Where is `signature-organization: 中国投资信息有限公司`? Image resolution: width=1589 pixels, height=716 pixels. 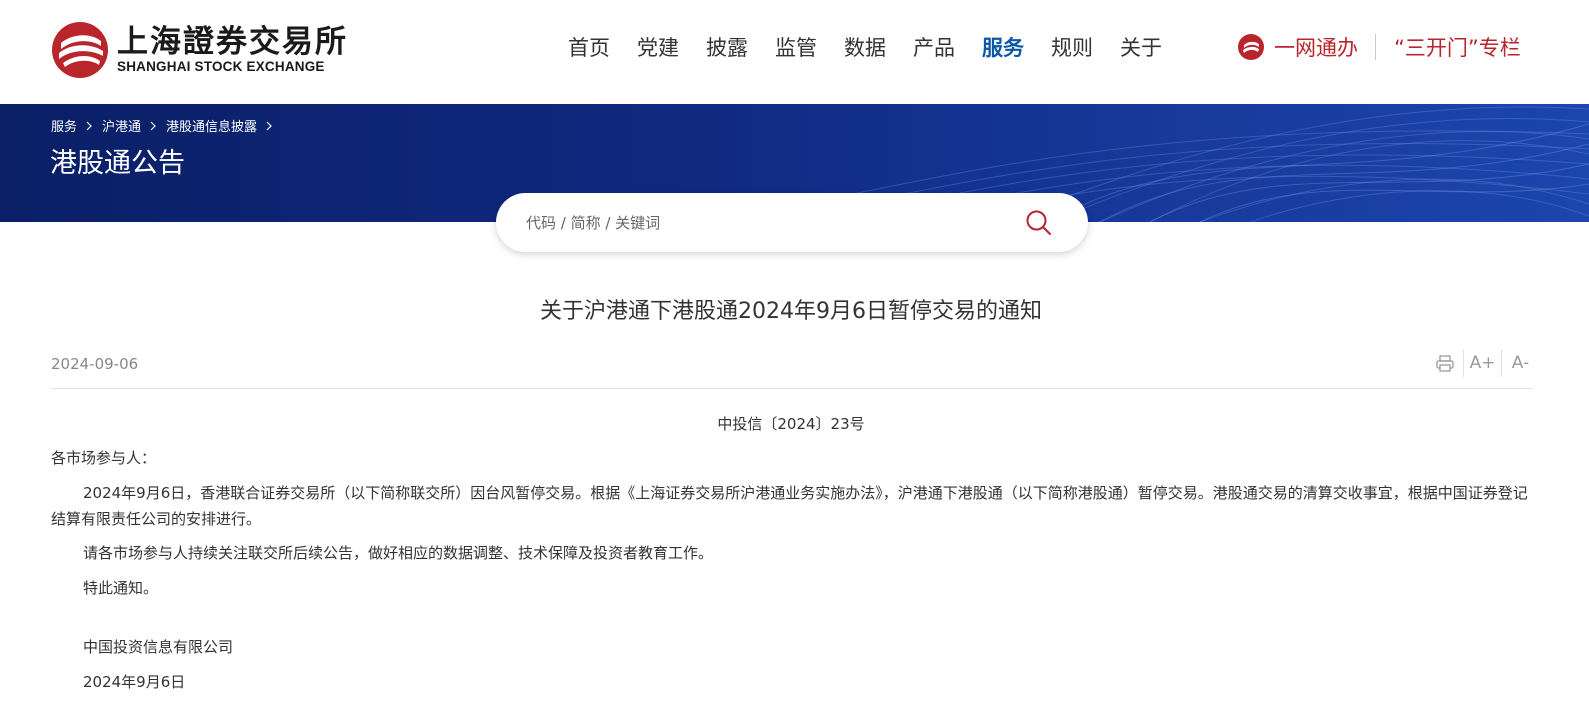
signature-organization: 中国投资信息有限公司 is located at coordinates (158, 647).